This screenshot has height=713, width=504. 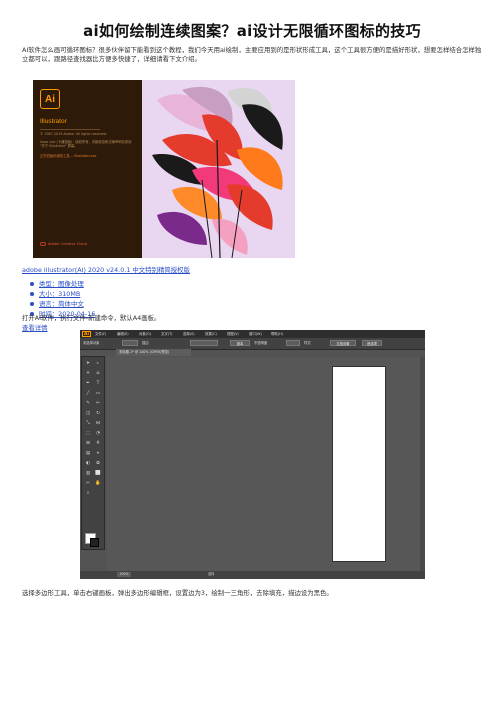 What do you see at coordinates (307, 343) in the screenshot?
I see `ws-ctl-style: 样式` at bounding box center [307, 343].